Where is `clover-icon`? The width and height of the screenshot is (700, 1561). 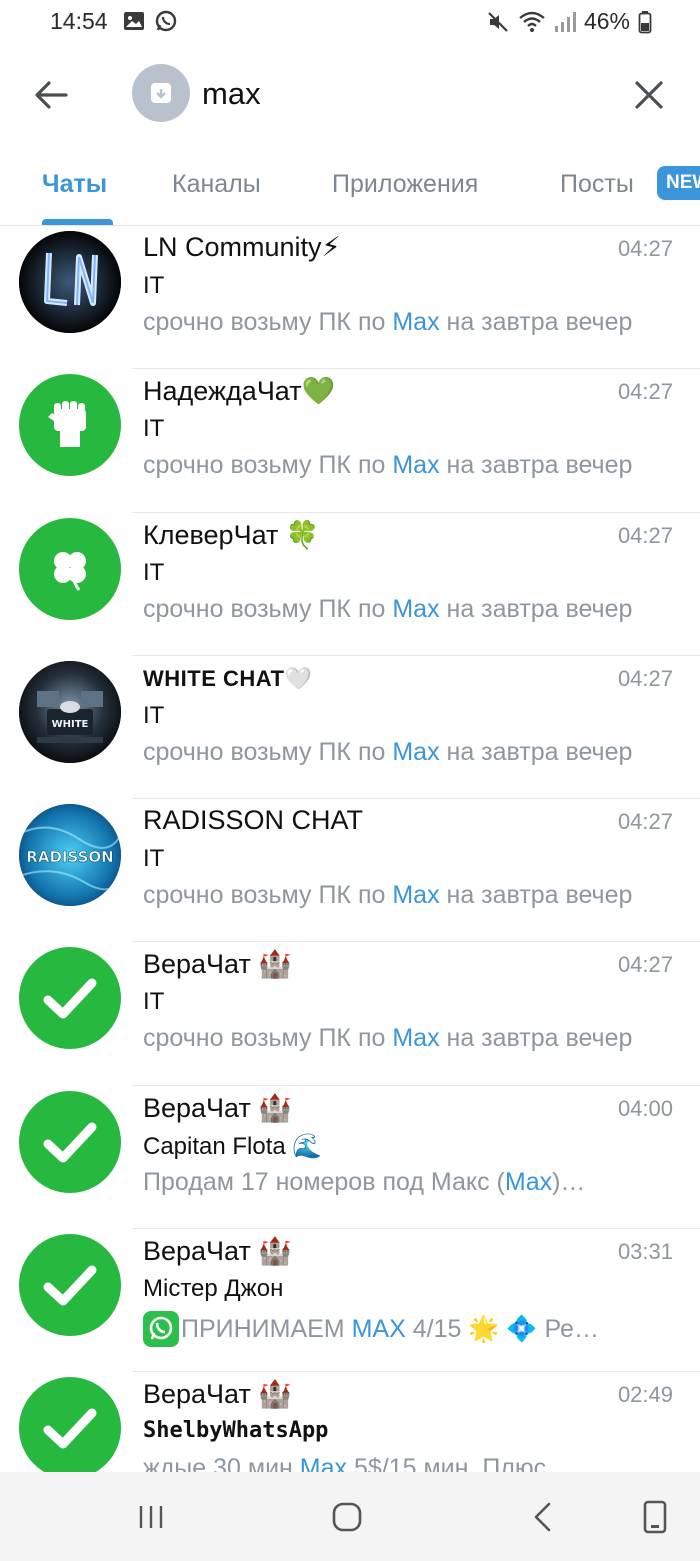
clover-icon is located at coordinates (70, 571).